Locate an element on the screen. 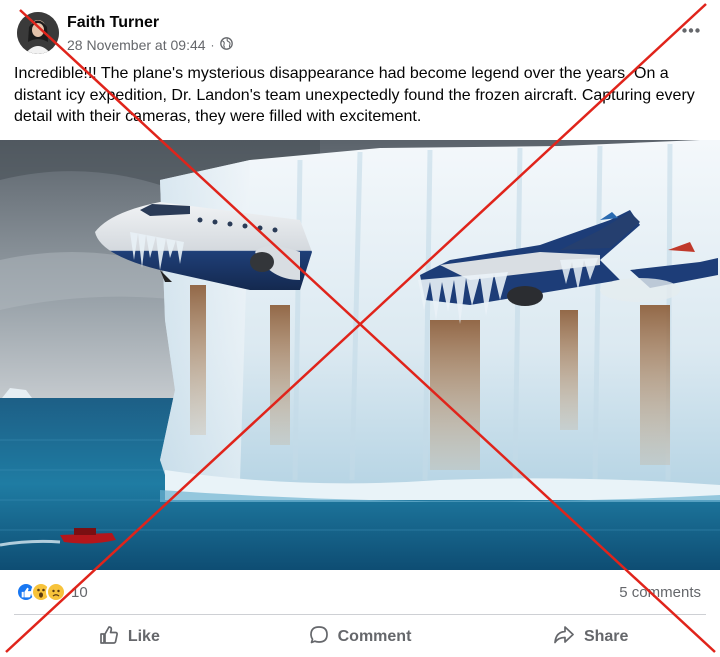 The height and width of the screenshot is (657, 720). divider is located at coordinates (360, 614).